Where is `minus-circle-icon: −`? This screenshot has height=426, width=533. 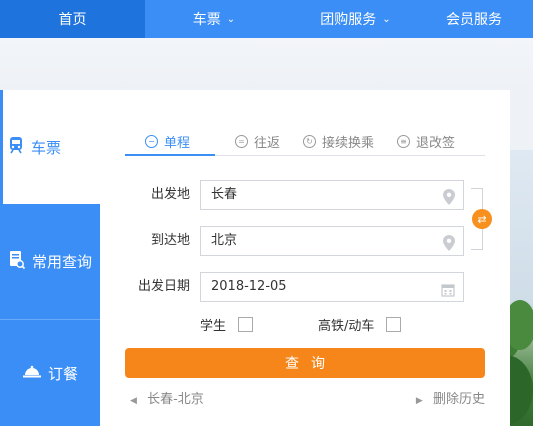 minus-circle-icon: − is located at coordinates (151, 141).